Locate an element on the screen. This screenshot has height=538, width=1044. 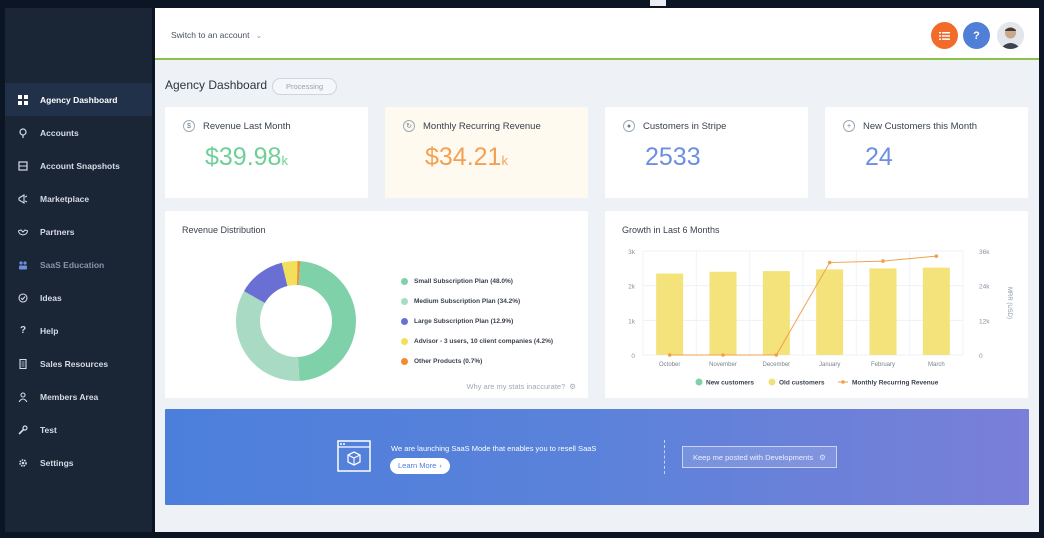
megaphone-icon is located at coordinates (23, 198).